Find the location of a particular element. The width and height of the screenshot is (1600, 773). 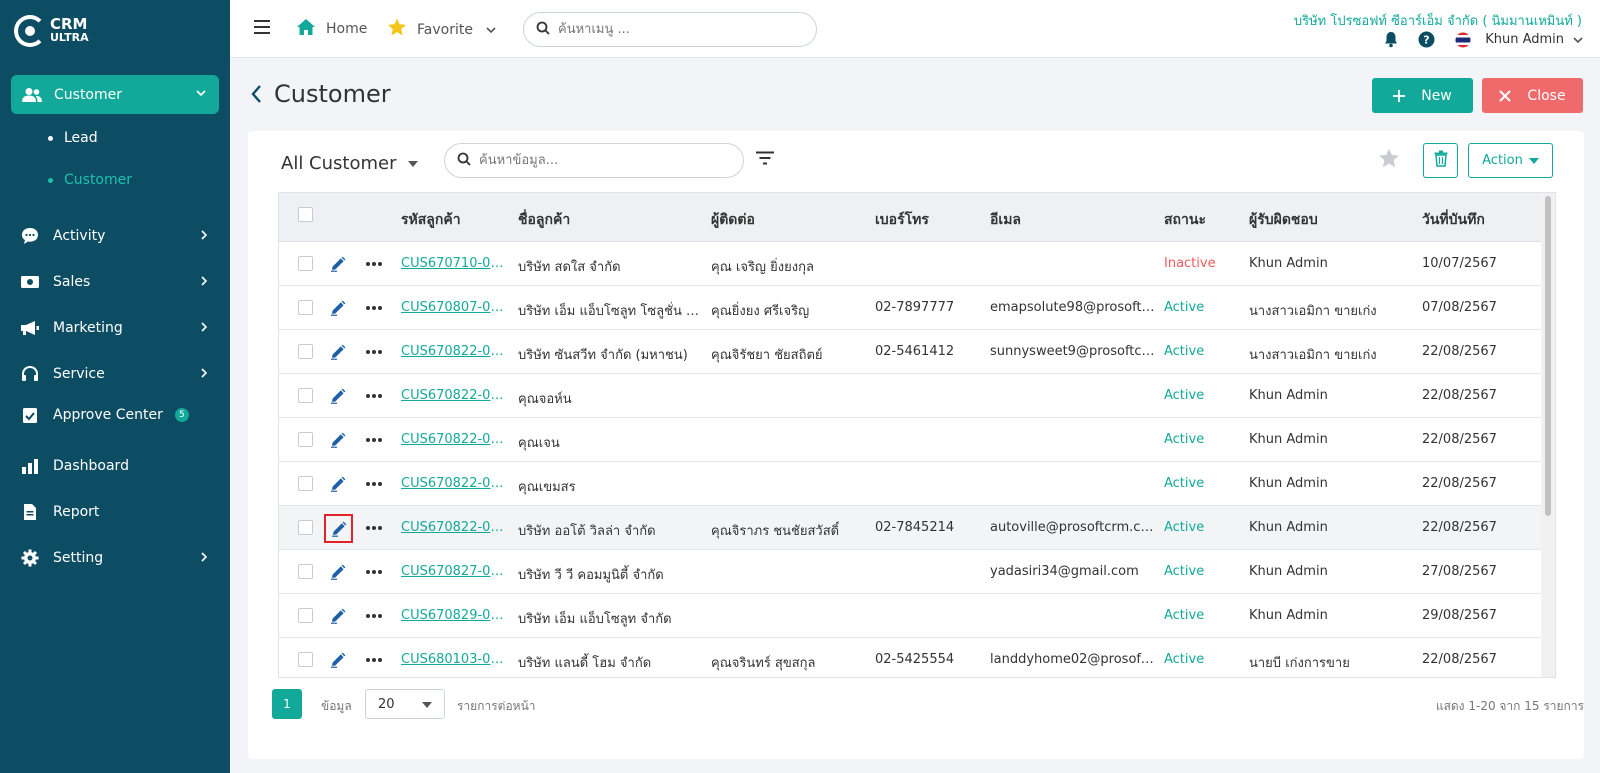

customer-code-link: CUS670822-002 is located at coordinates (453, 395).